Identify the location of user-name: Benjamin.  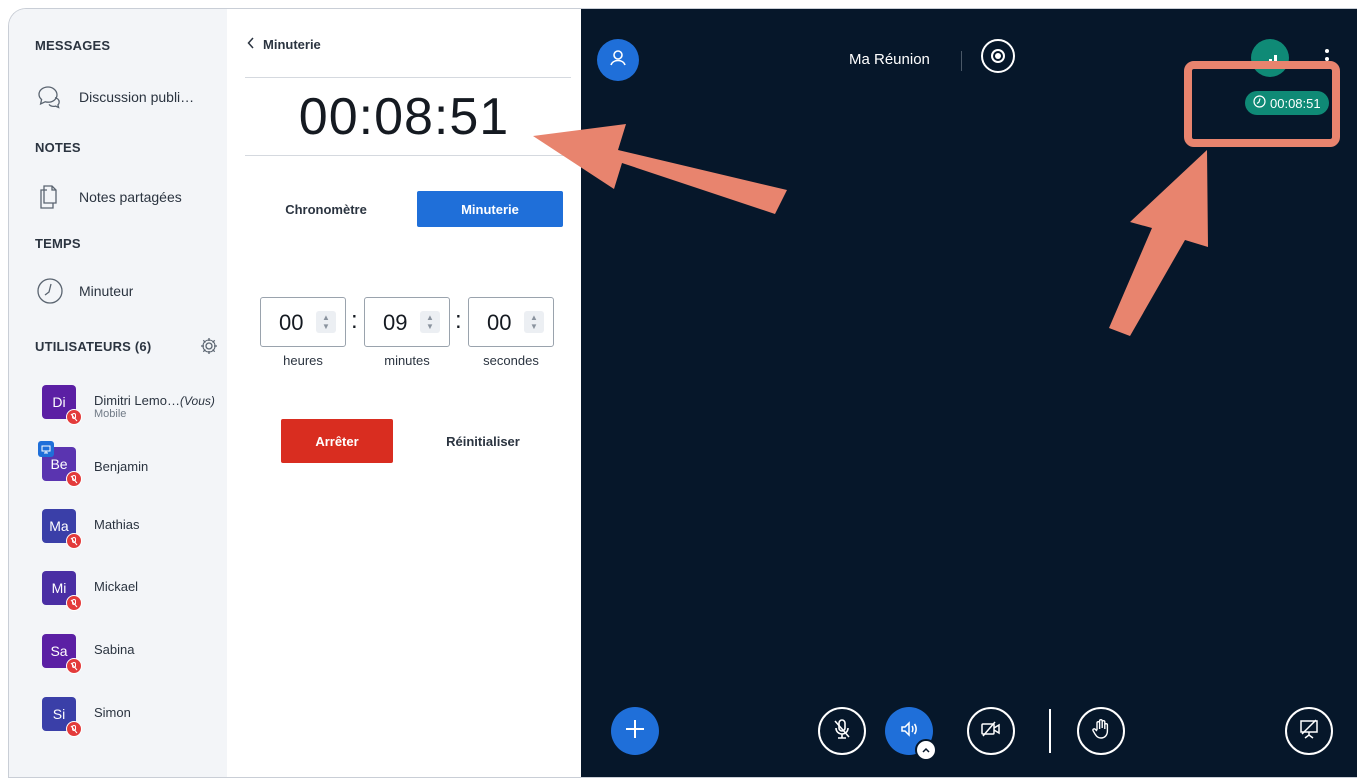
(121, 466).